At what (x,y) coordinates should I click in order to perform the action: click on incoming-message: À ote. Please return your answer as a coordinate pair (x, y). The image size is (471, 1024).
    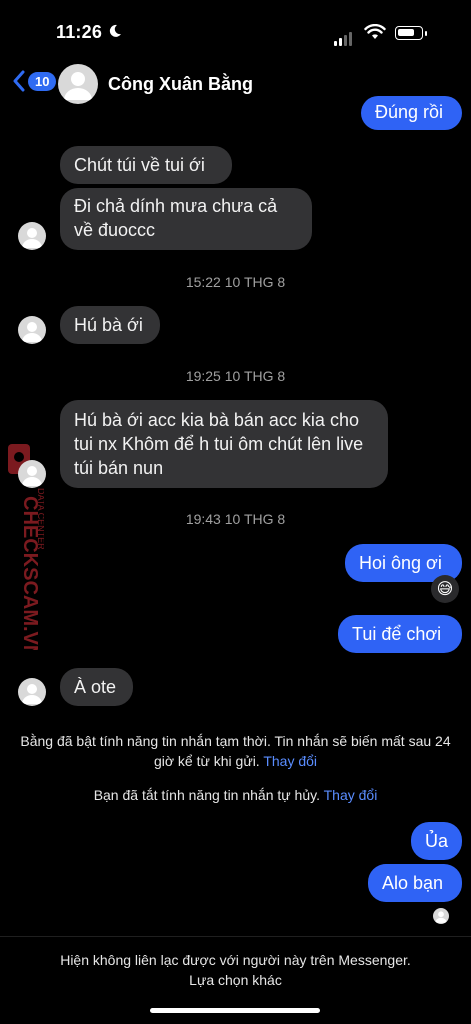
    Looking at the image, I should click on (96, 687).